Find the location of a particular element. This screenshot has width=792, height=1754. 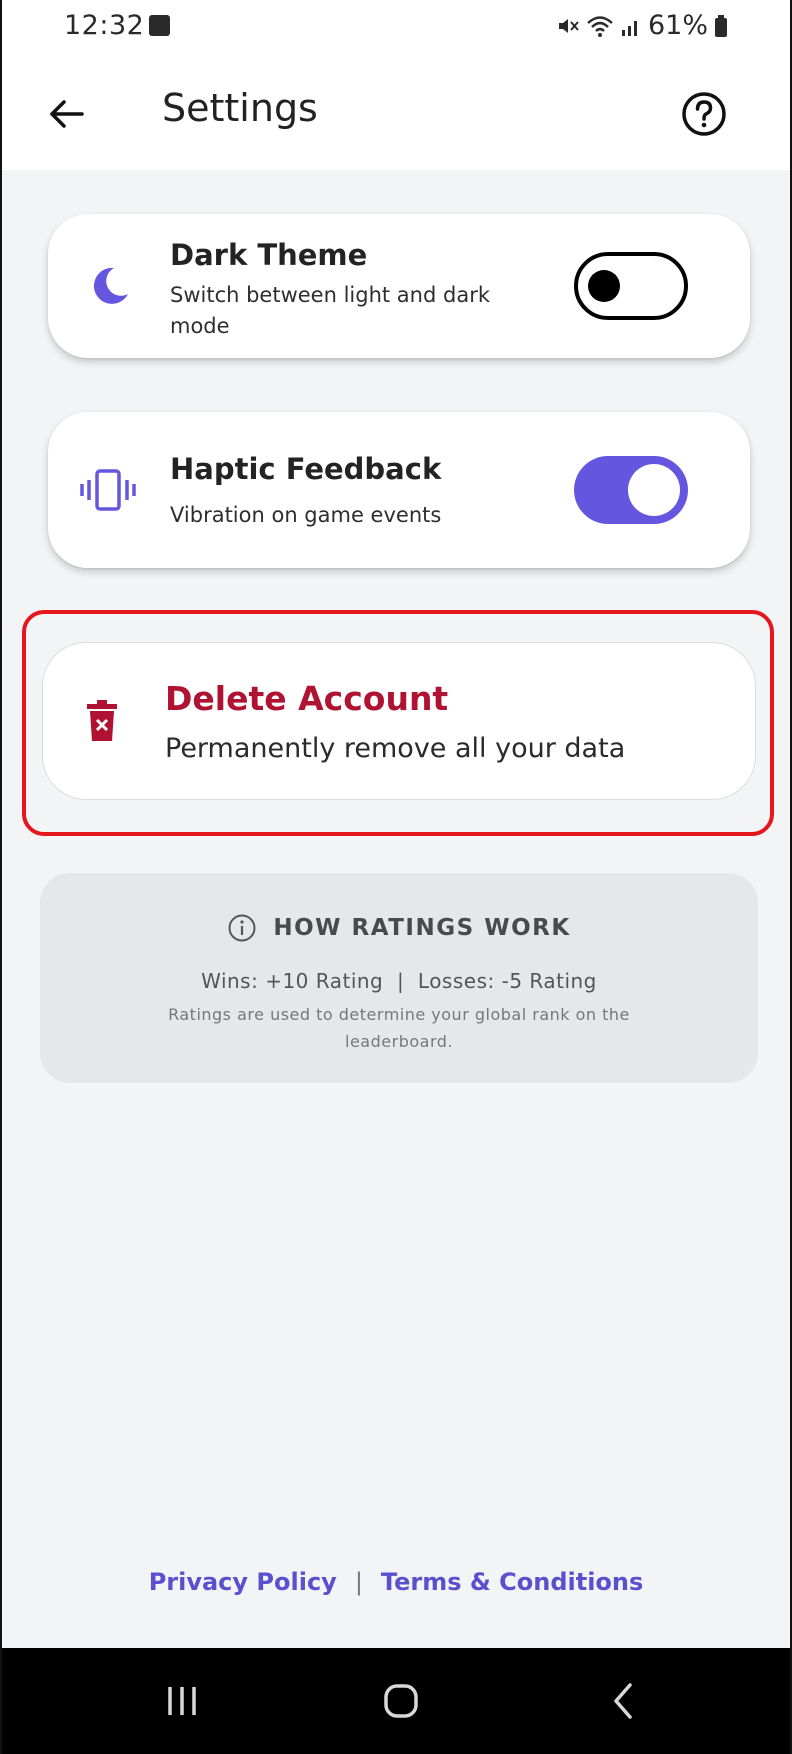

haptic-feedback-toggle is located at coordinates (631, 490).